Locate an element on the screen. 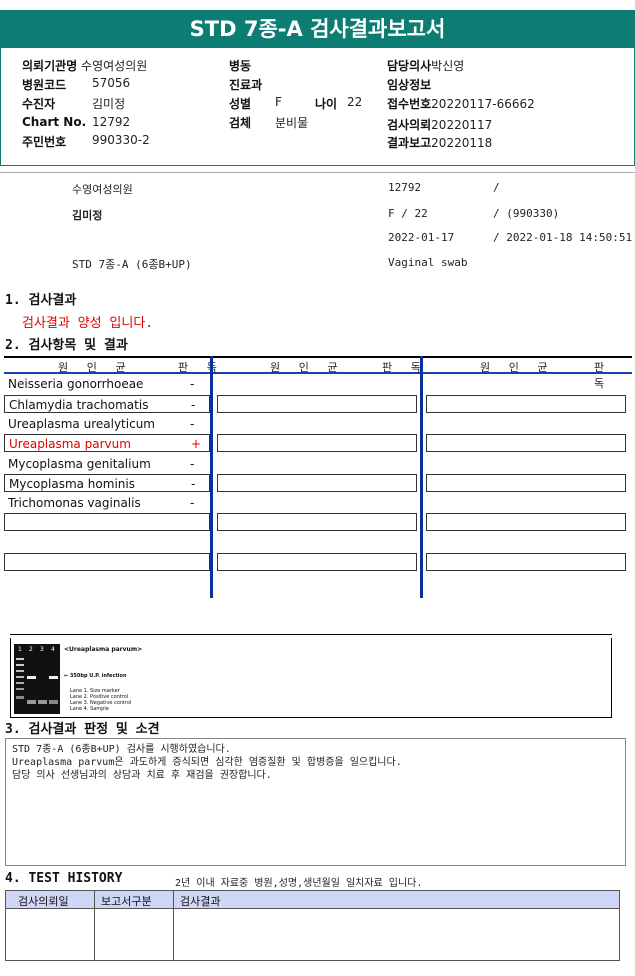 This screenshot has height=976, width=635. table-row: Ureaplasma parvum + is located at coordinates (107, 443).